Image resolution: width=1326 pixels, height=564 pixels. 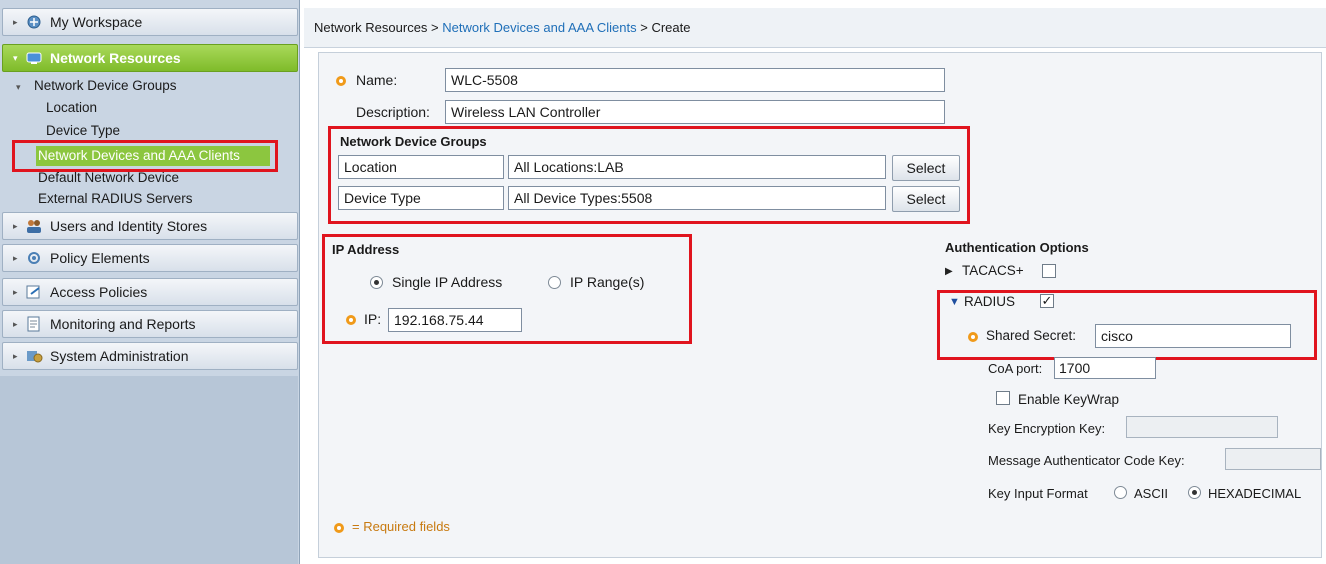 I want to click on nav-access-policies: ▸ Access Policies, so click(x=150, y=292).